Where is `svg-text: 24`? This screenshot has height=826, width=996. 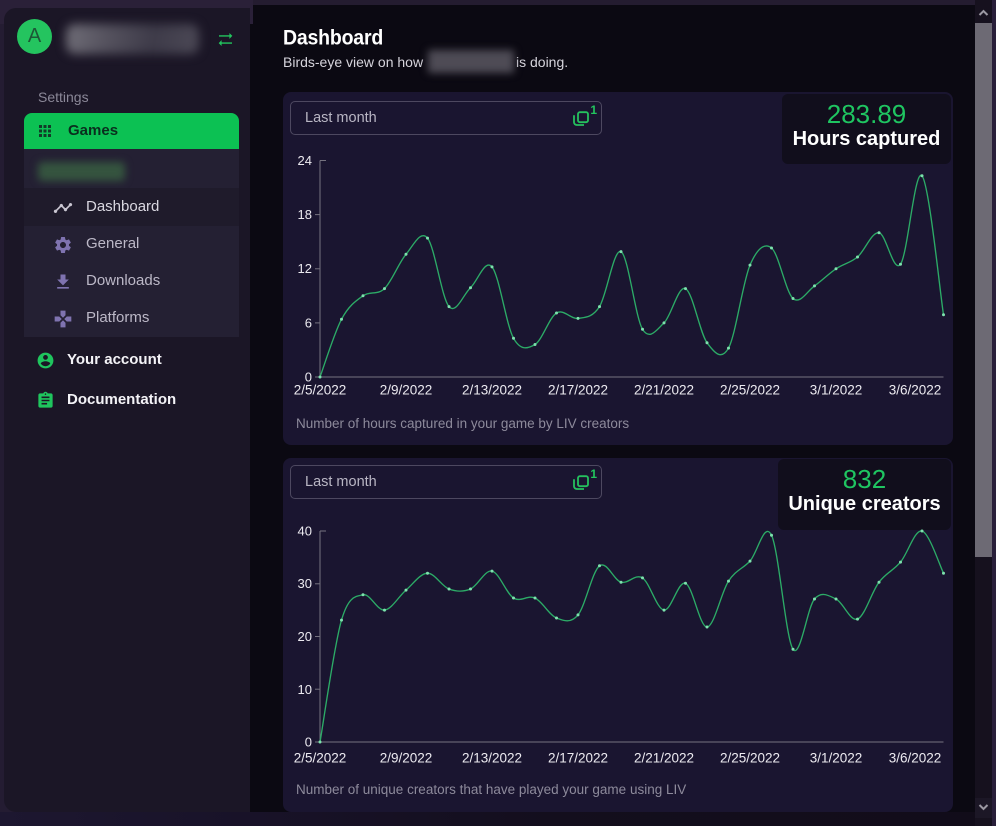
svg-text: 24 is located at coordinates (305, 160).